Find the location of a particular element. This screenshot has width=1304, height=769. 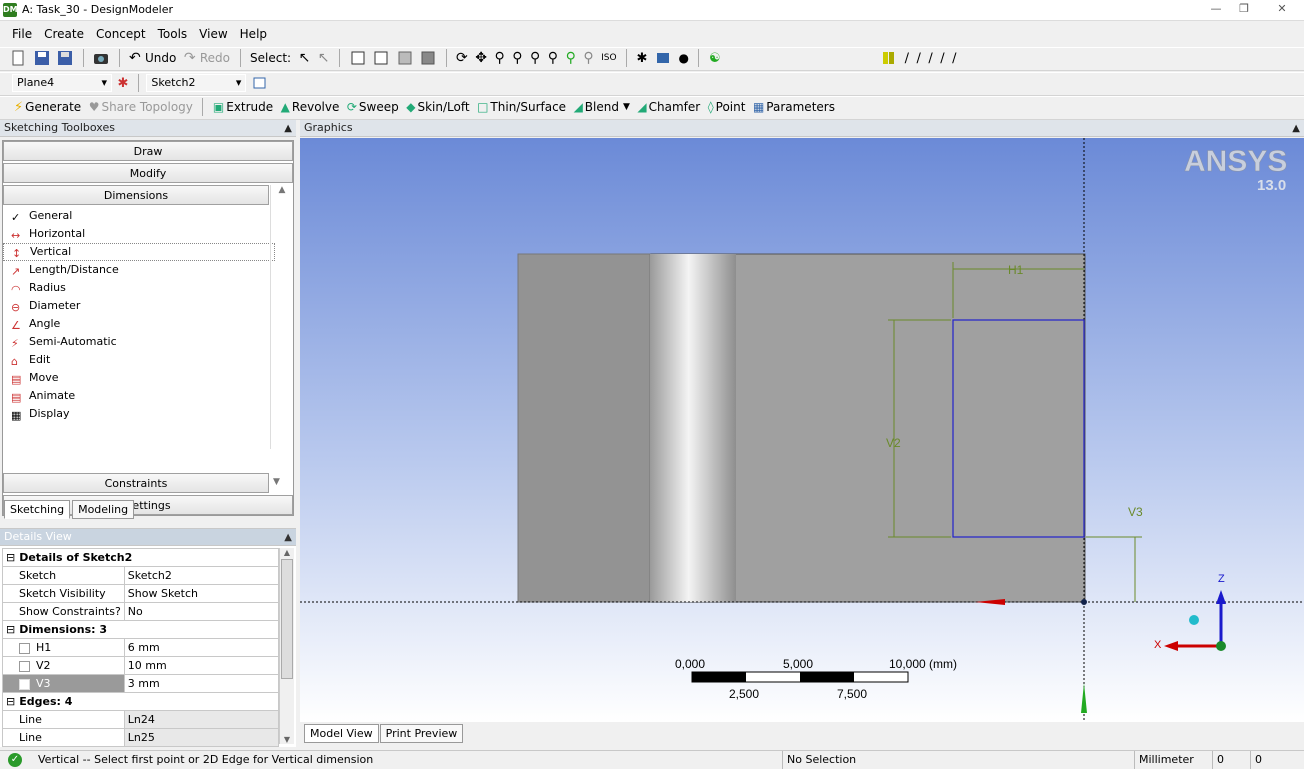

tool-diameter: ⊖ Diameter is located at coordinates (148, 306).